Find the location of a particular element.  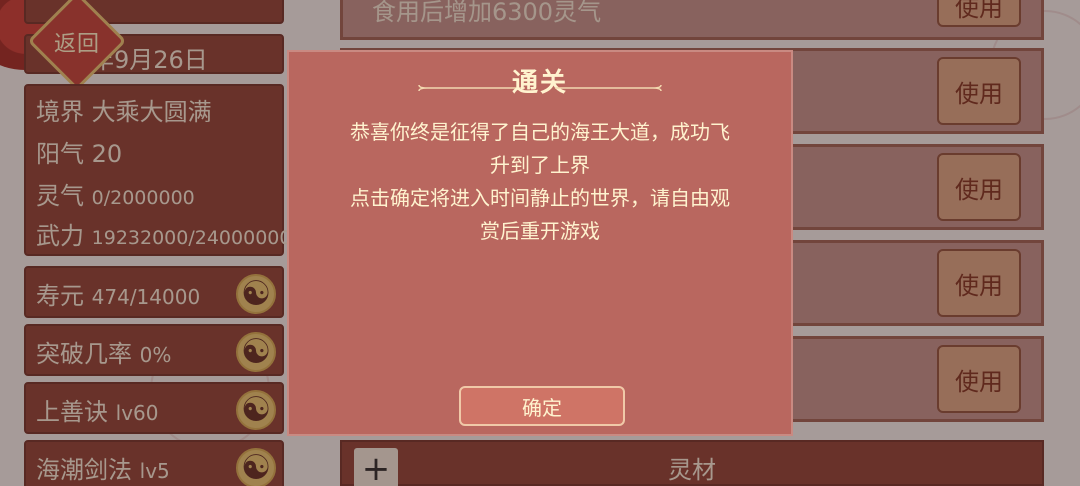

dialog-message-line: 赏后重开游戏 is located at coordinates (540, 231).